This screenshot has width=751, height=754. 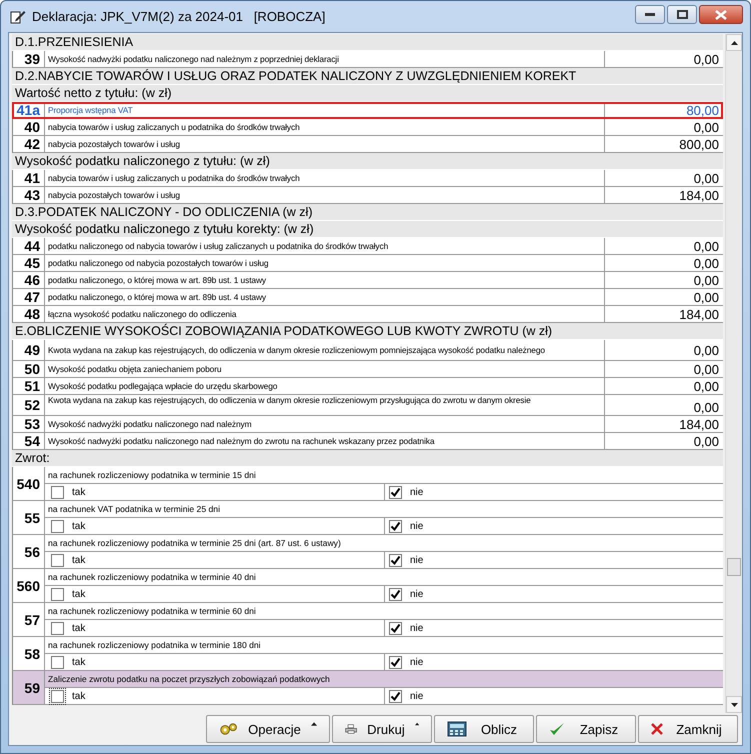 I want to click on form-row: 45 podatku naliczonego od nabycia pozostałych towarów i usług 0,00, so click(x=367, y=263).